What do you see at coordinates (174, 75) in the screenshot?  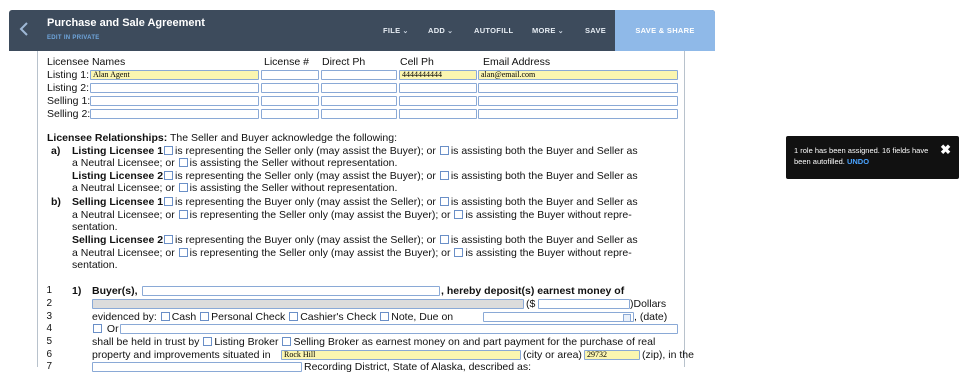 I see `licensee-name-field: Alan Agent` at bounding box center [174, 75].